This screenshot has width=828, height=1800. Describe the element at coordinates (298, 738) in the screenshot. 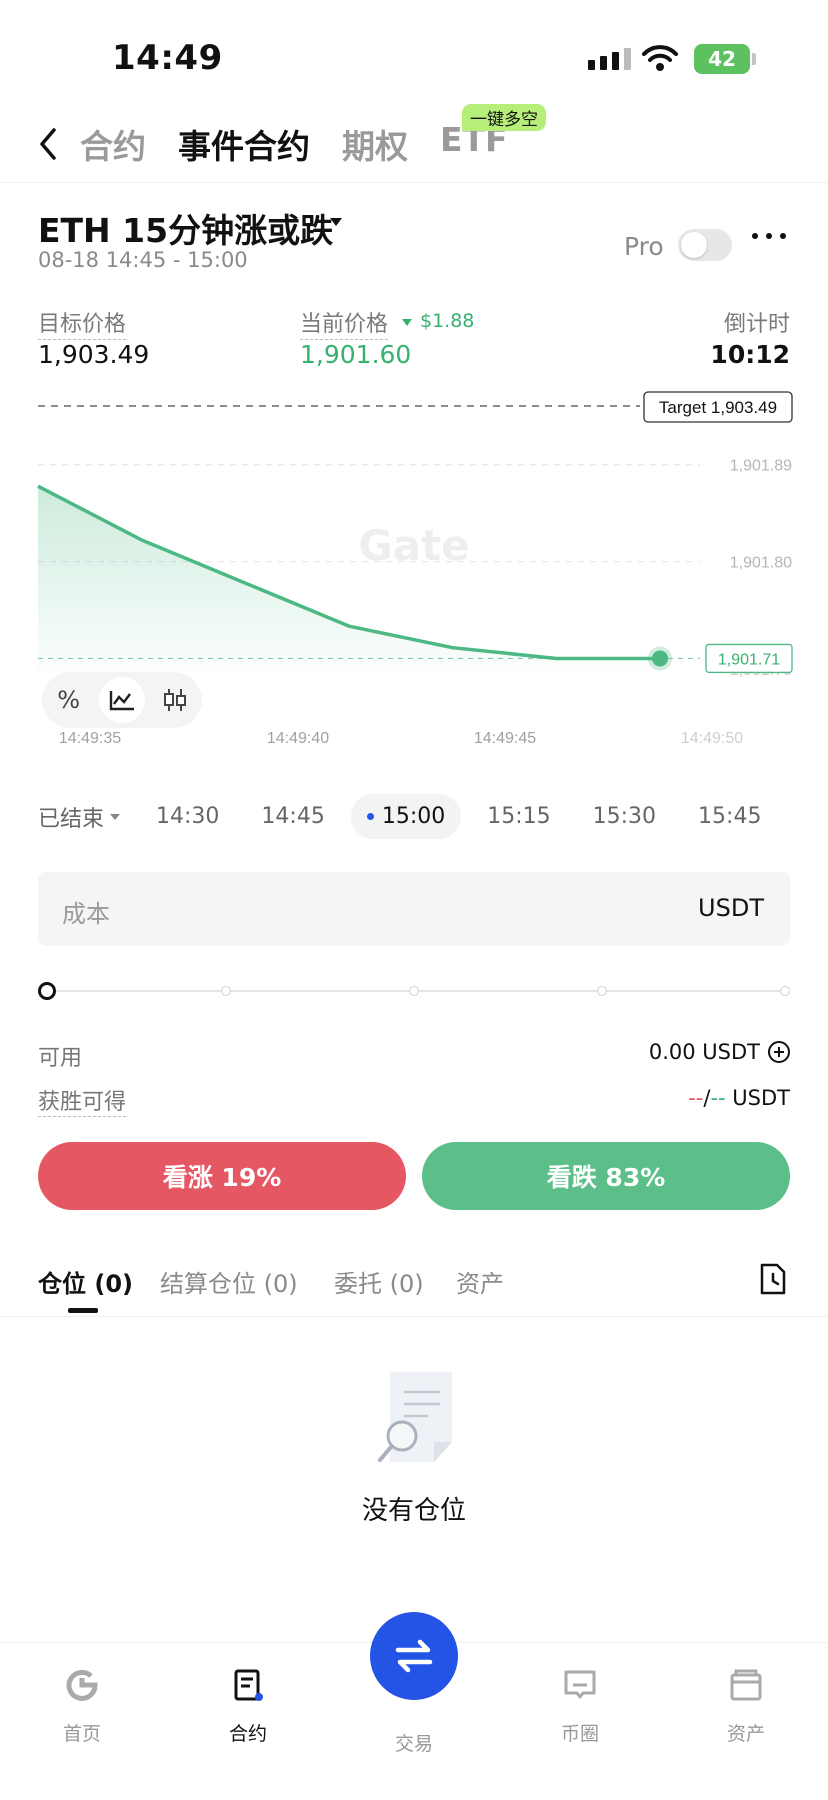

I see `x-tick-label: 14:49:40` at that location.